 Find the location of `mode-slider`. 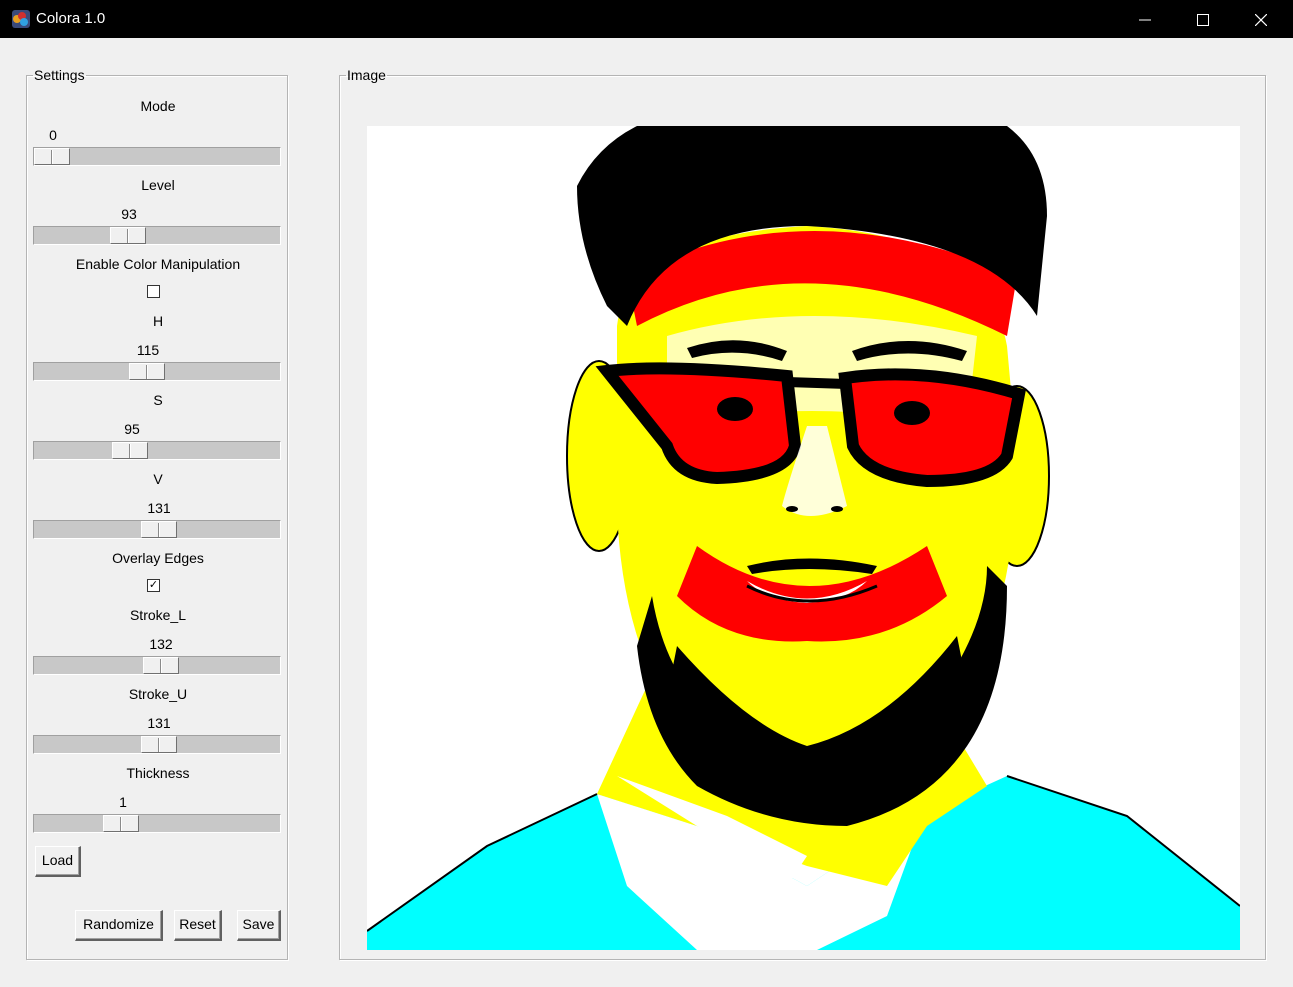

mode-slider is located at coordinates (157, 156).